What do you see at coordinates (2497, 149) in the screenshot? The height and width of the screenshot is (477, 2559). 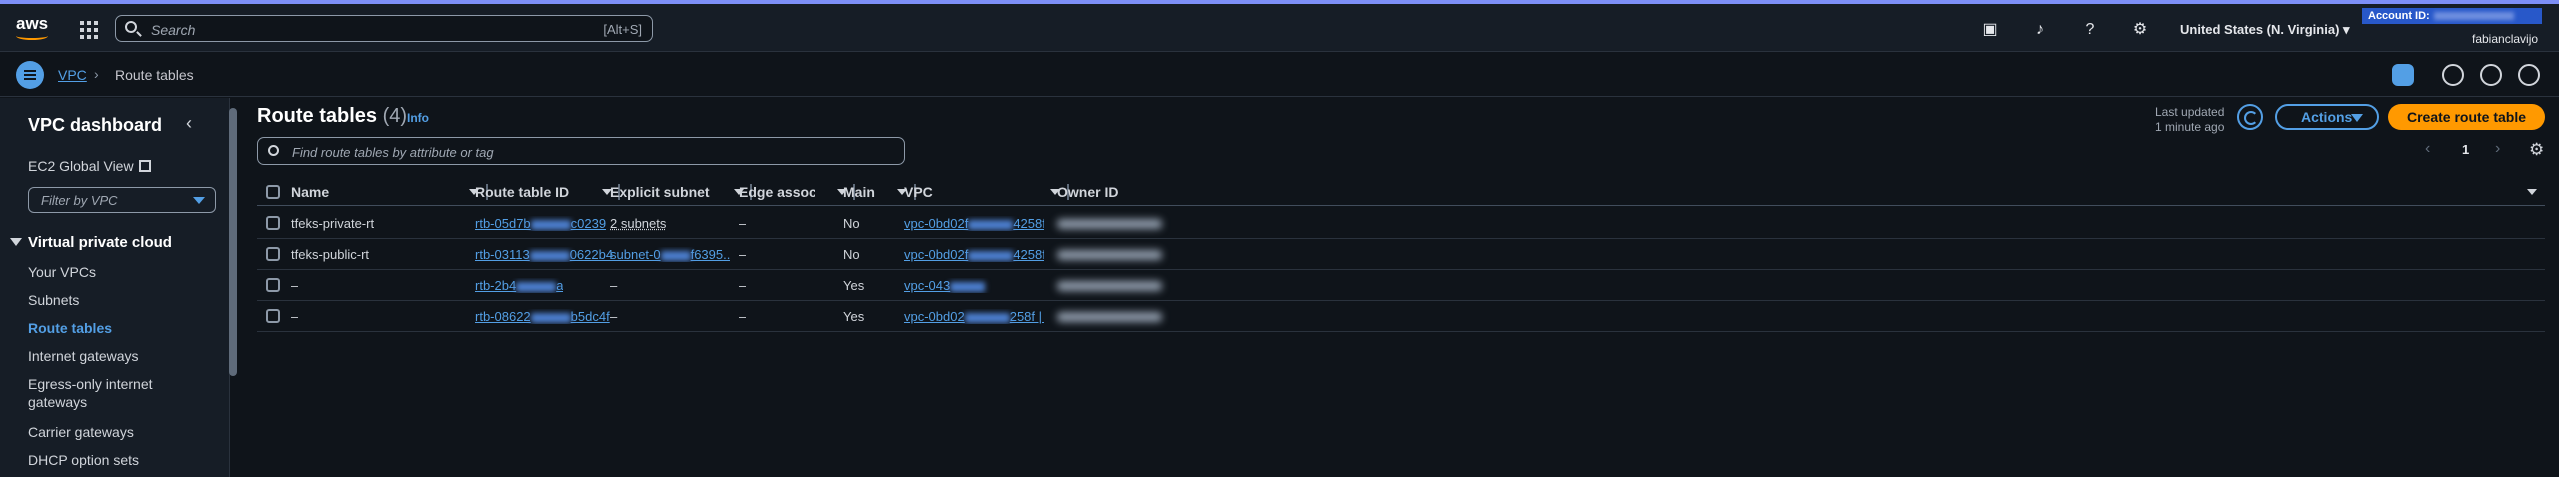 I see `next-page-icon: ›` at bounding box center [2497, 149].